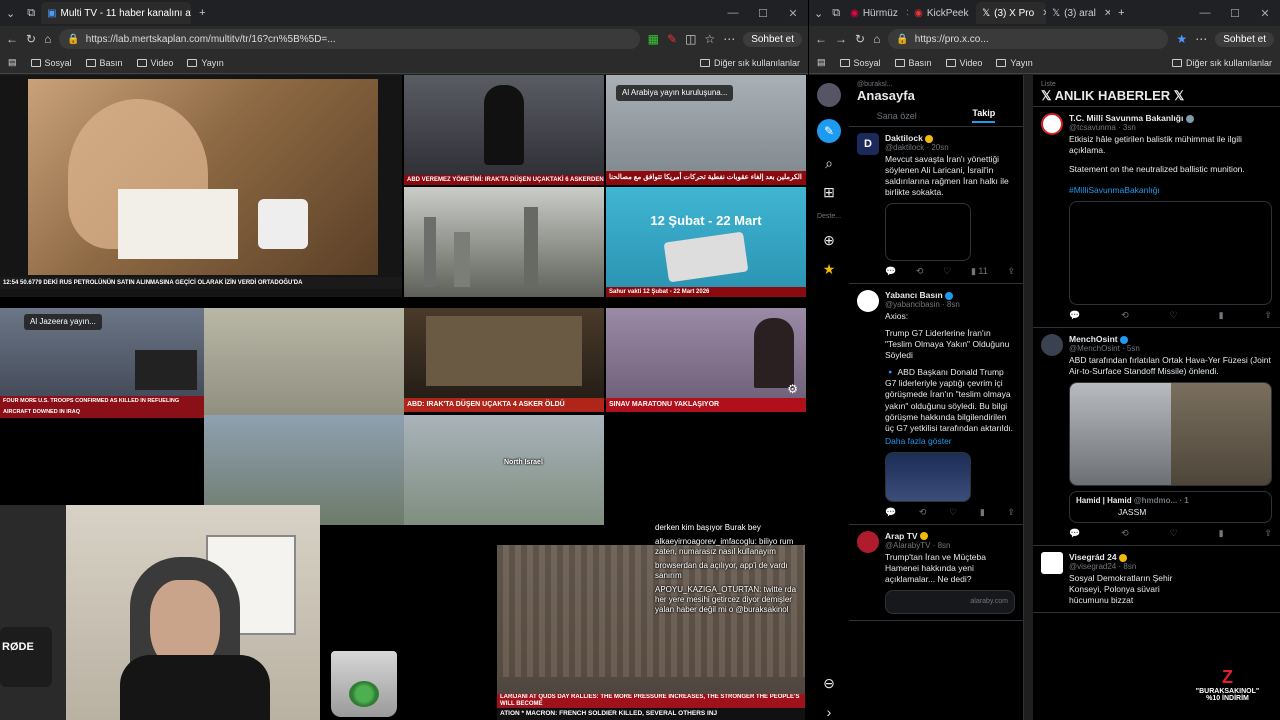 The width and height of the screenshot is (1280, 720). Describe the element at coordinates (979, 271) in the screenshot. I see `views-icon: ▮ 11` at that location.